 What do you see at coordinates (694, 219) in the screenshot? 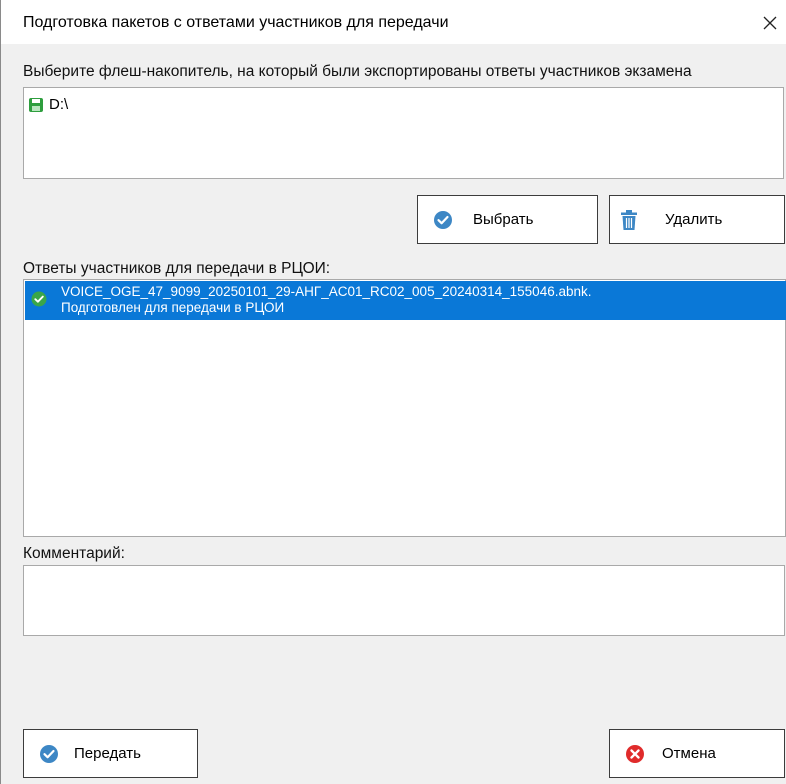
I see `delete-button-label: Удалить` at bounding box center [694, 219].